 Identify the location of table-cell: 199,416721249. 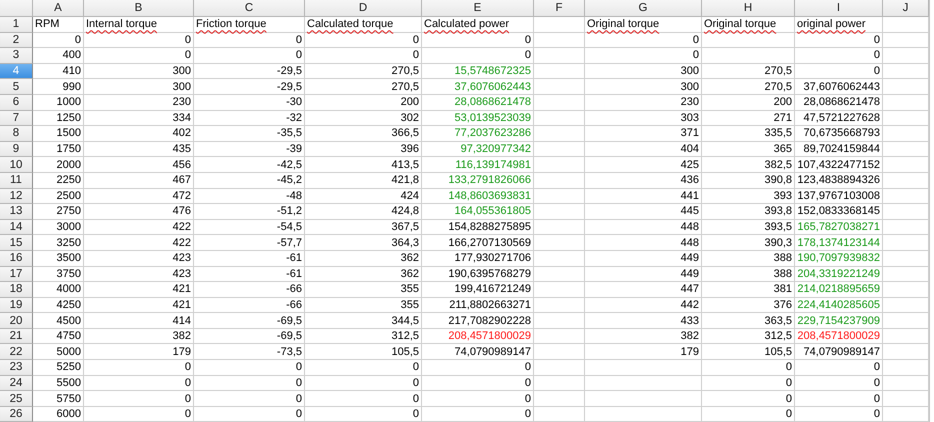
(478, 290).